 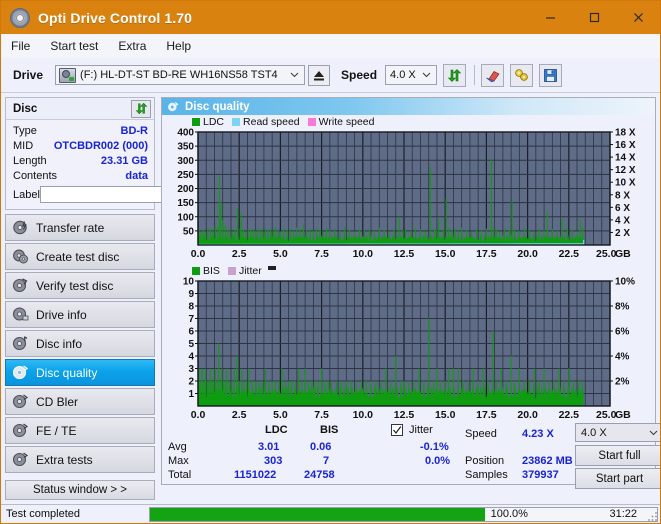 I want to click on disc-create-icon, so click(x=20, y=256).